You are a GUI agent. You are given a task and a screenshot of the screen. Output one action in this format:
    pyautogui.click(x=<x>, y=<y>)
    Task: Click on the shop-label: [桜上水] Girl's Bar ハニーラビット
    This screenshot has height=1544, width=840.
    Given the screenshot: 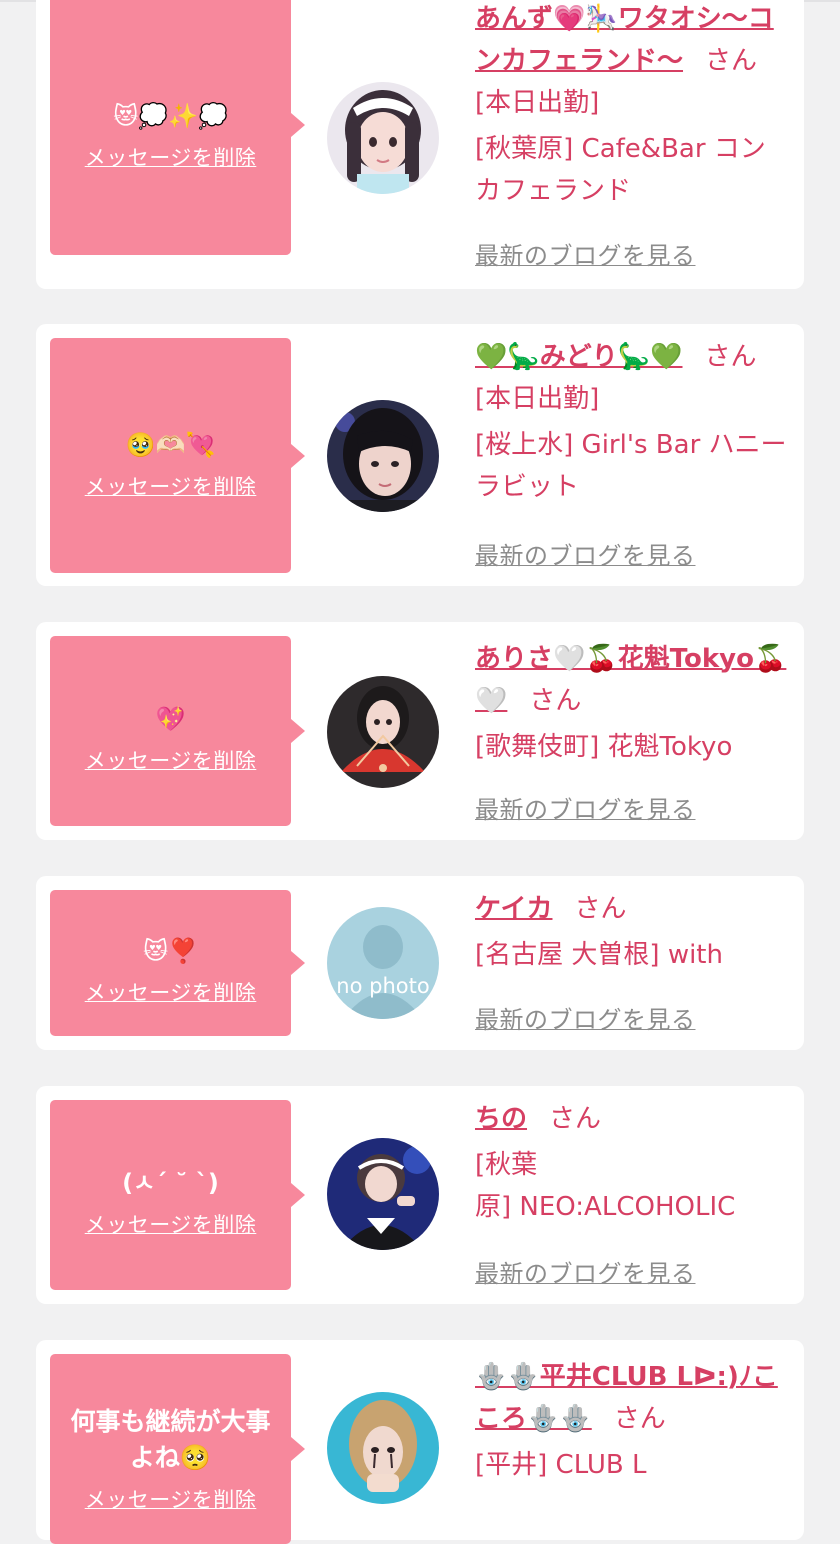 What is the action you would take?
    pyautogui.click(x=631, y=466)
    